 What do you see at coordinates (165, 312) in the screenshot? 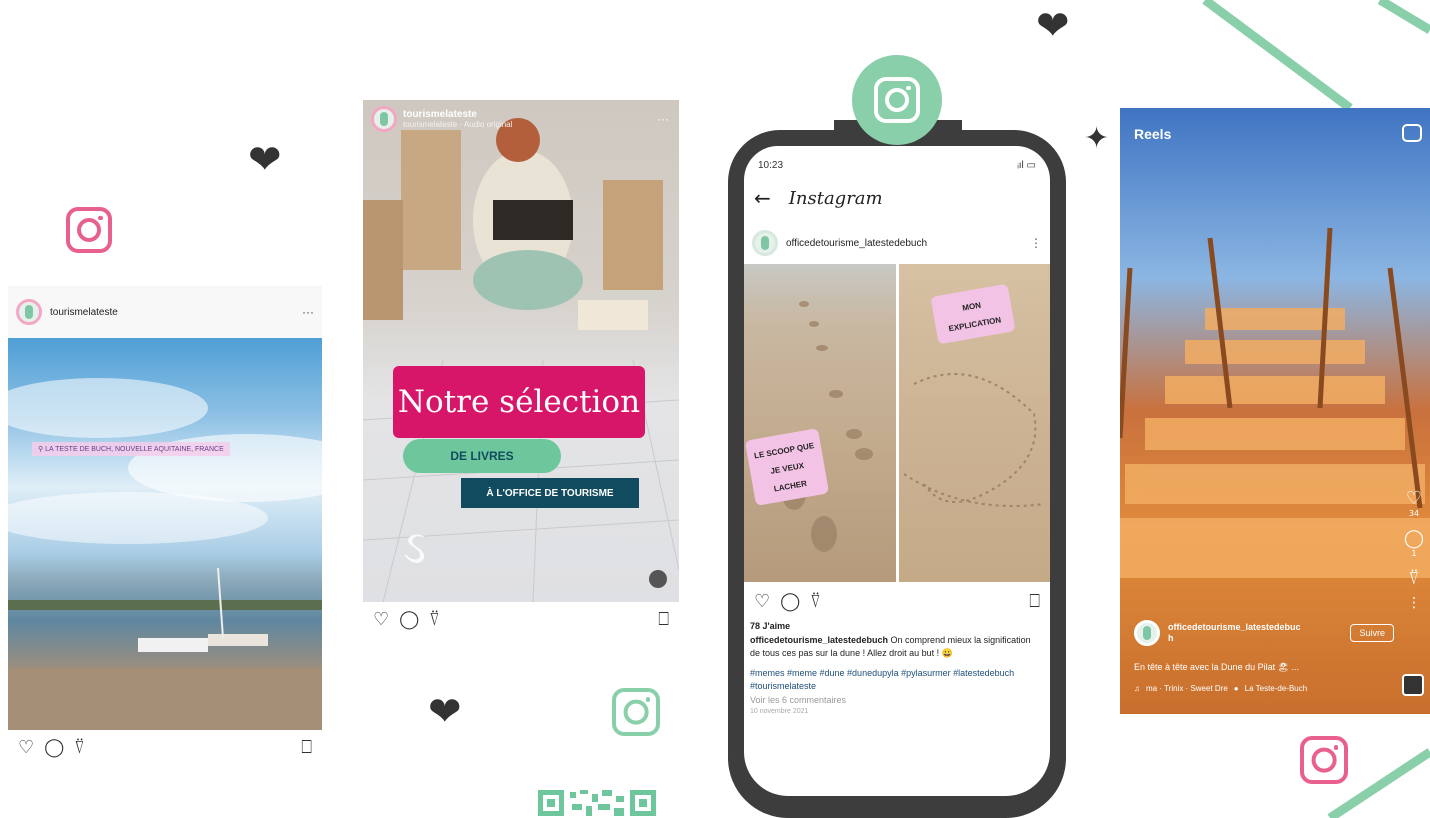
I see `post-header: tourismelateste ···` at bounding box center [165, 312].